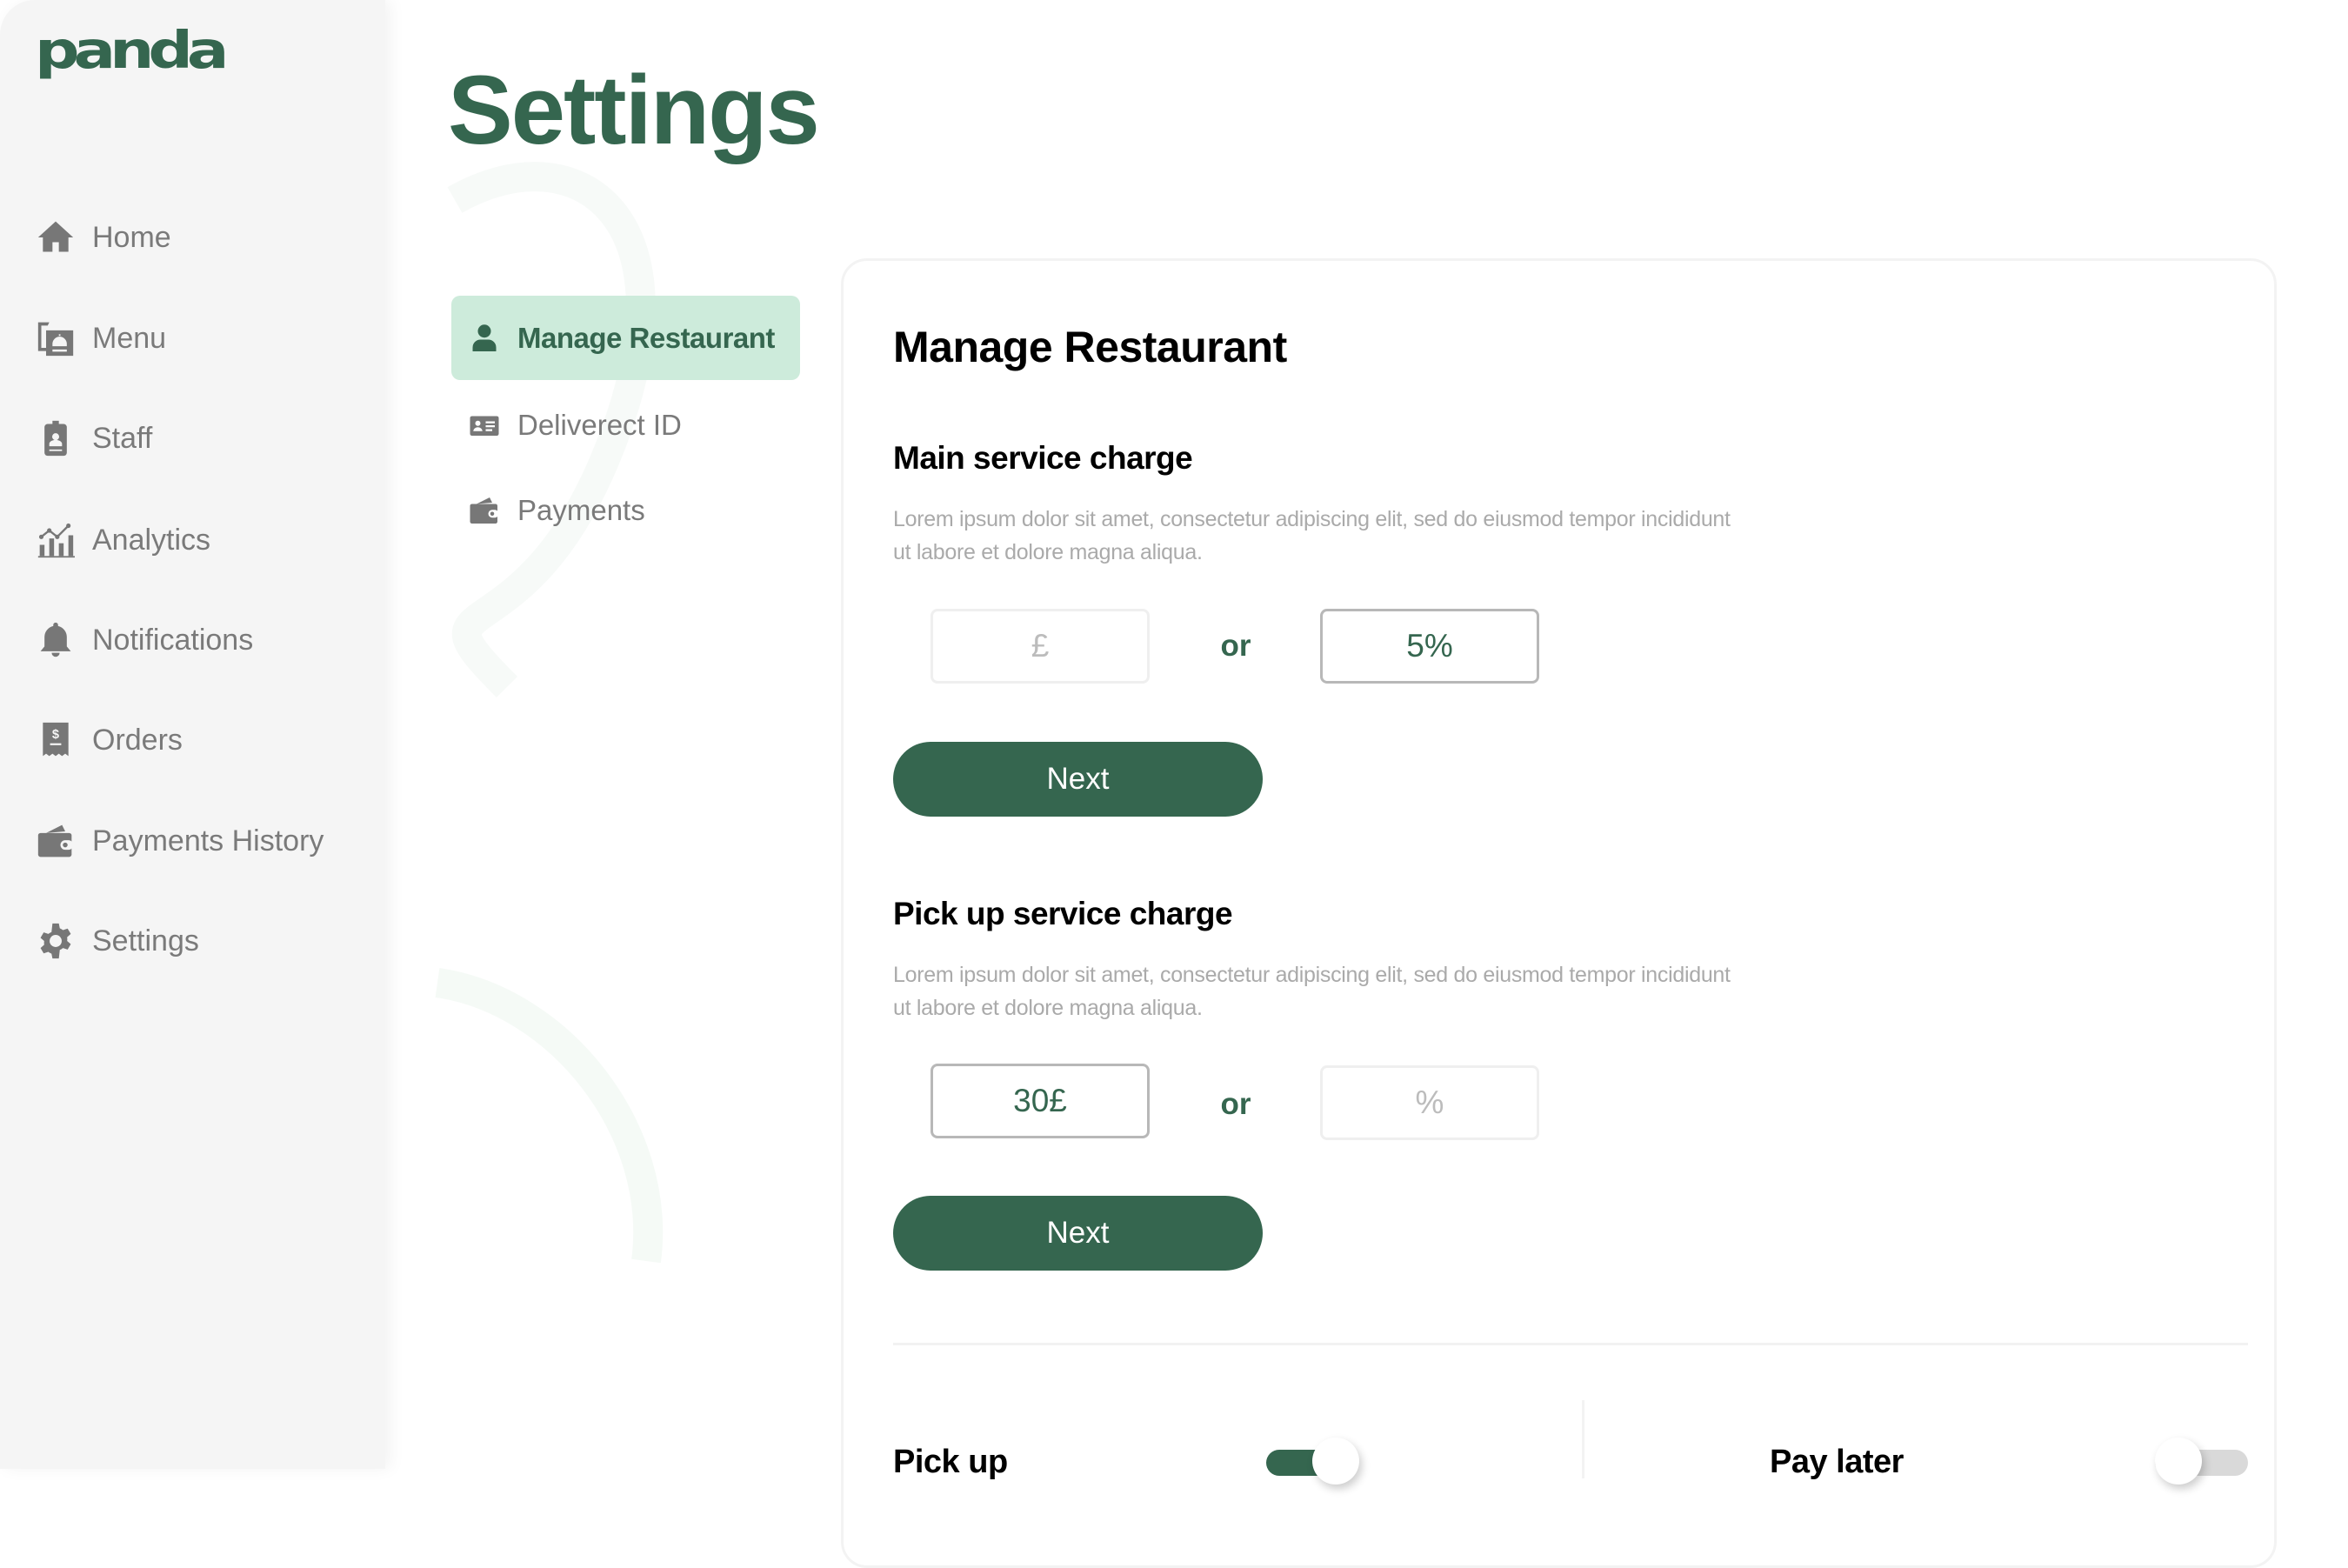 This screenshot has width=2348, height=1568. What do you see at coordinates (129, 338) in the screenshot?
I see `sidebar-item-label: Menu` at bounding box center [129, 338].